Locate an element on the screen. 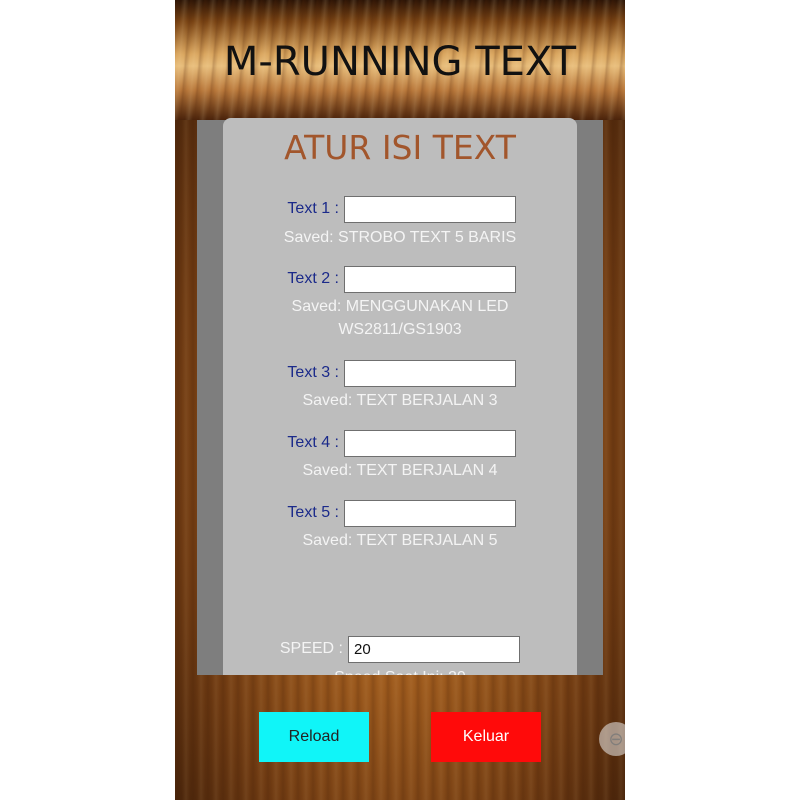 The height and width of the screenshot is (800, 800). speed-current: Speed Saat Ini: 20 is located at coordinates (400, 670).